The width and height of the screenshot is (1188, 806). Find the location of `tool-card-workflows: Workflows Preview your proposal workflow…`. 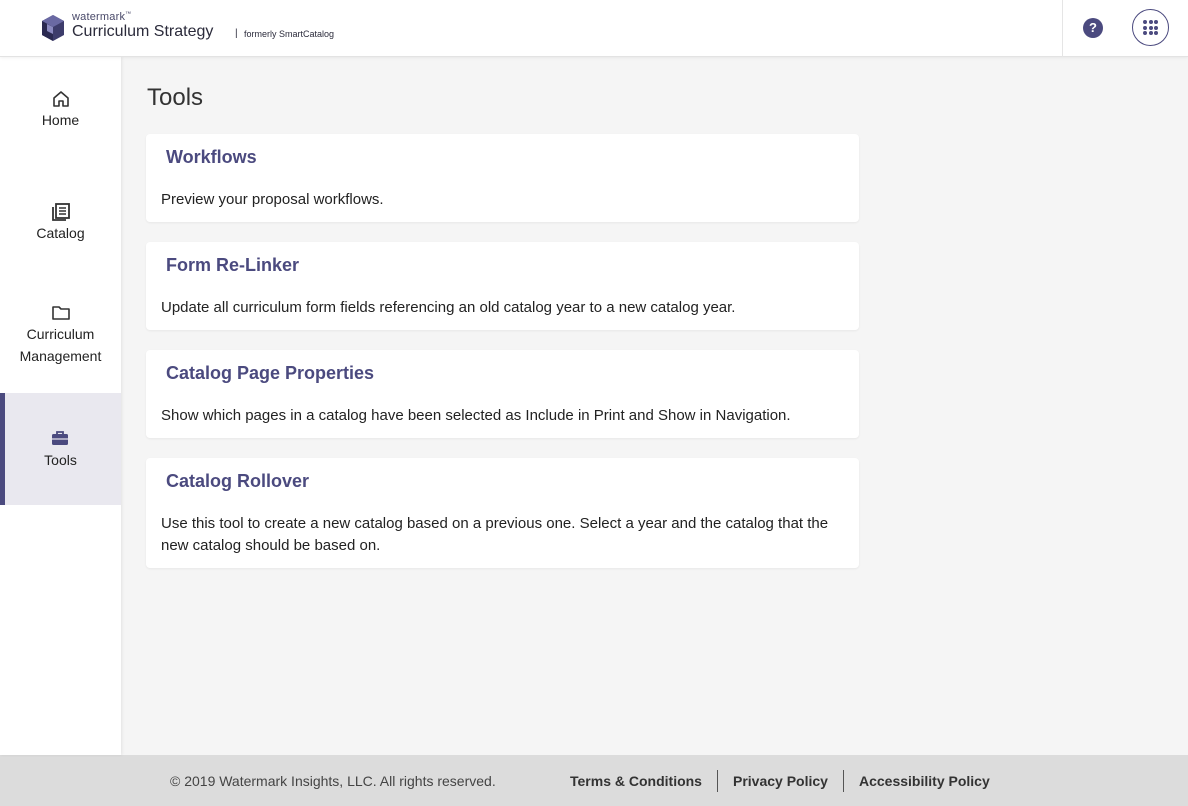

tool-card-workflows: Workflows Preview your proposal workflow… is located at coordinates (502, 178).